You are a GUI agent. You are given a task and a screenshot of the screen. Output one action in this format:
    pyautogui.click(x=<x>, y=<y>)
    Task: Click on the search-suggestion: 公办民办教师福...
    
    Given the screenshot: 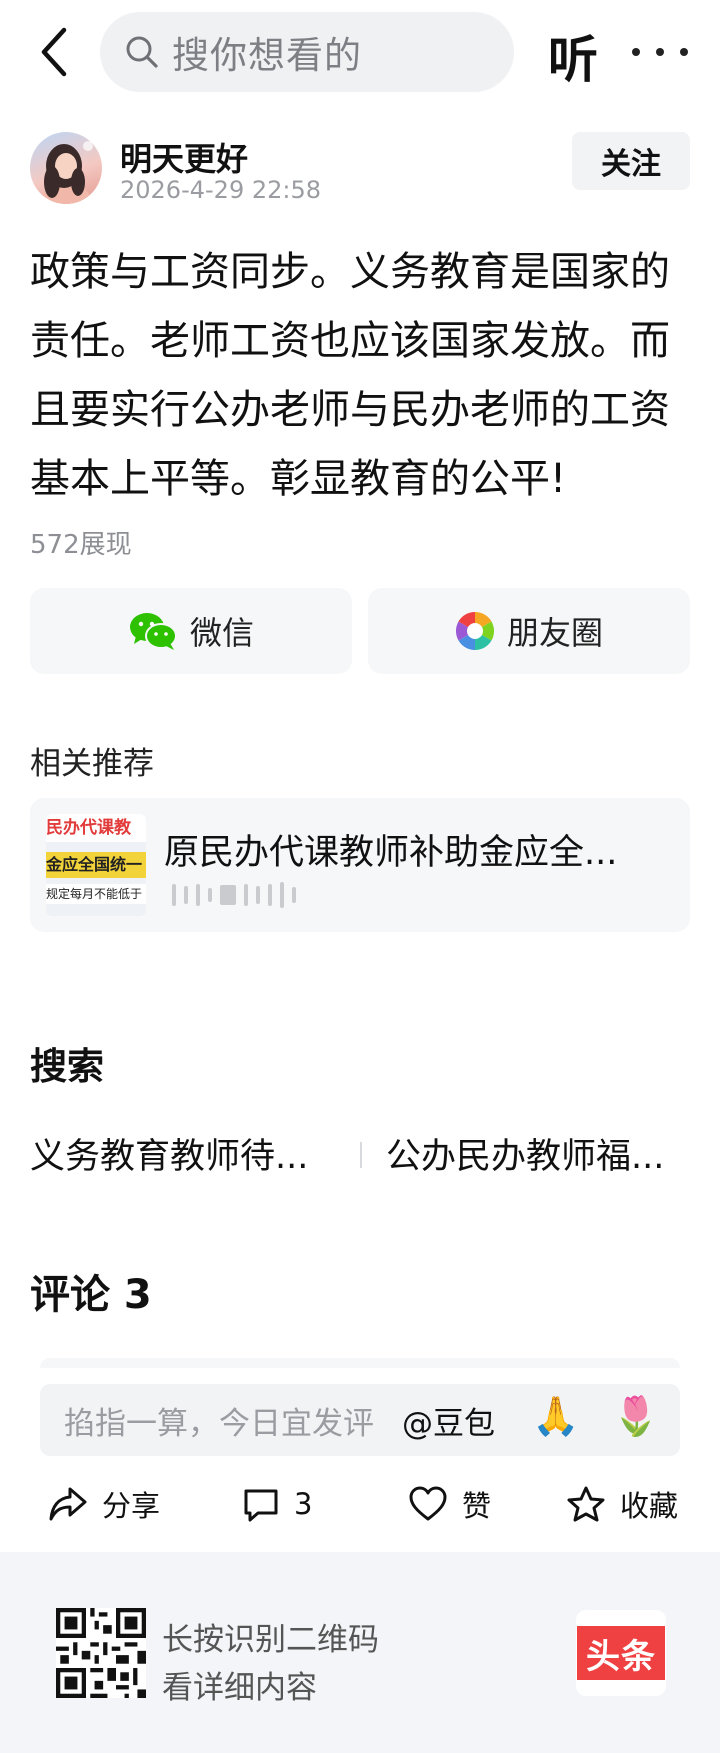 What is the action you would take?
    pyautogui.click(x=525, y=1153)
    